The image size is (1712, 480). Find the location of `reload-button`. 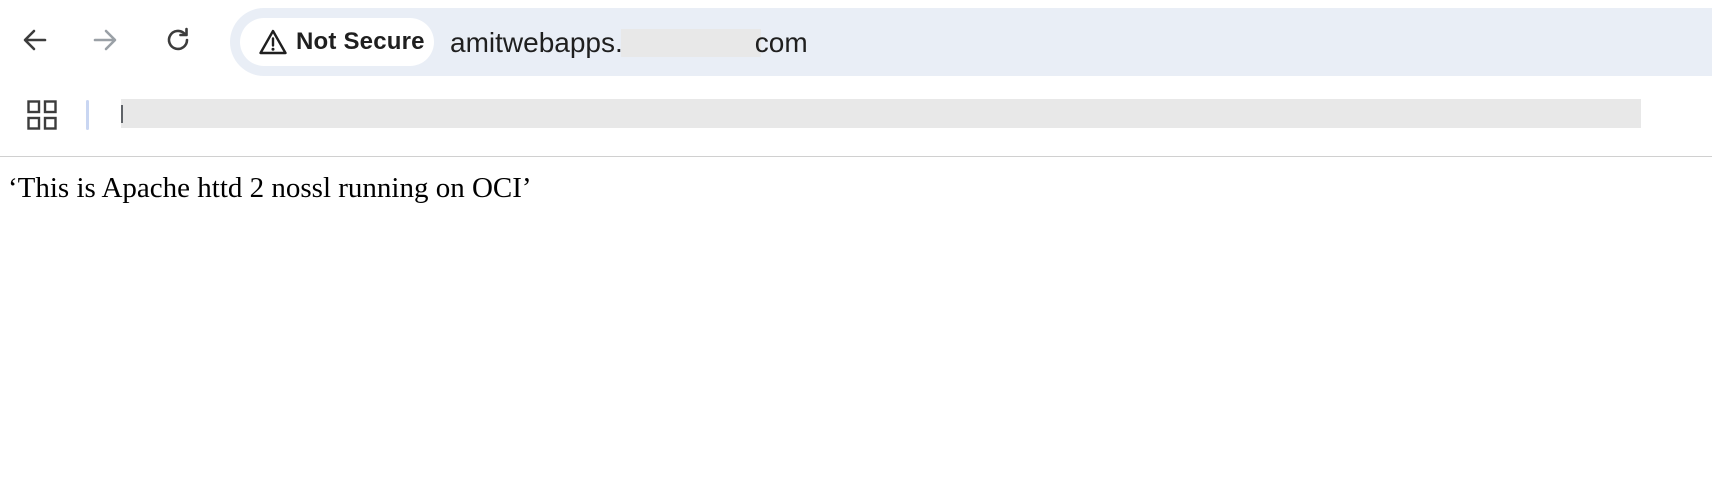

reload-button is located at coordinates (178, 40).